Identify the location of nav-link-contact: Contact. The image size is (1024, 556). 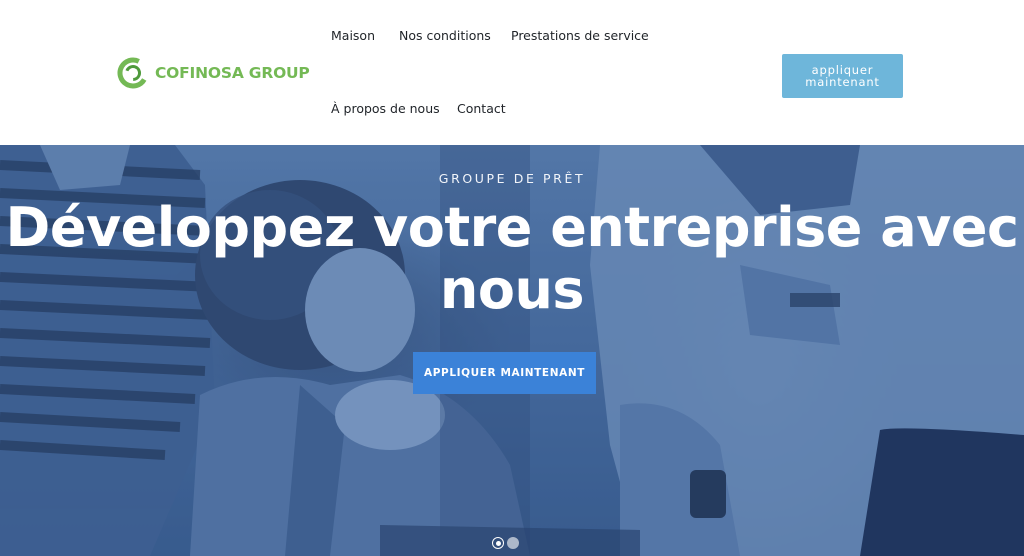
(481, 108).